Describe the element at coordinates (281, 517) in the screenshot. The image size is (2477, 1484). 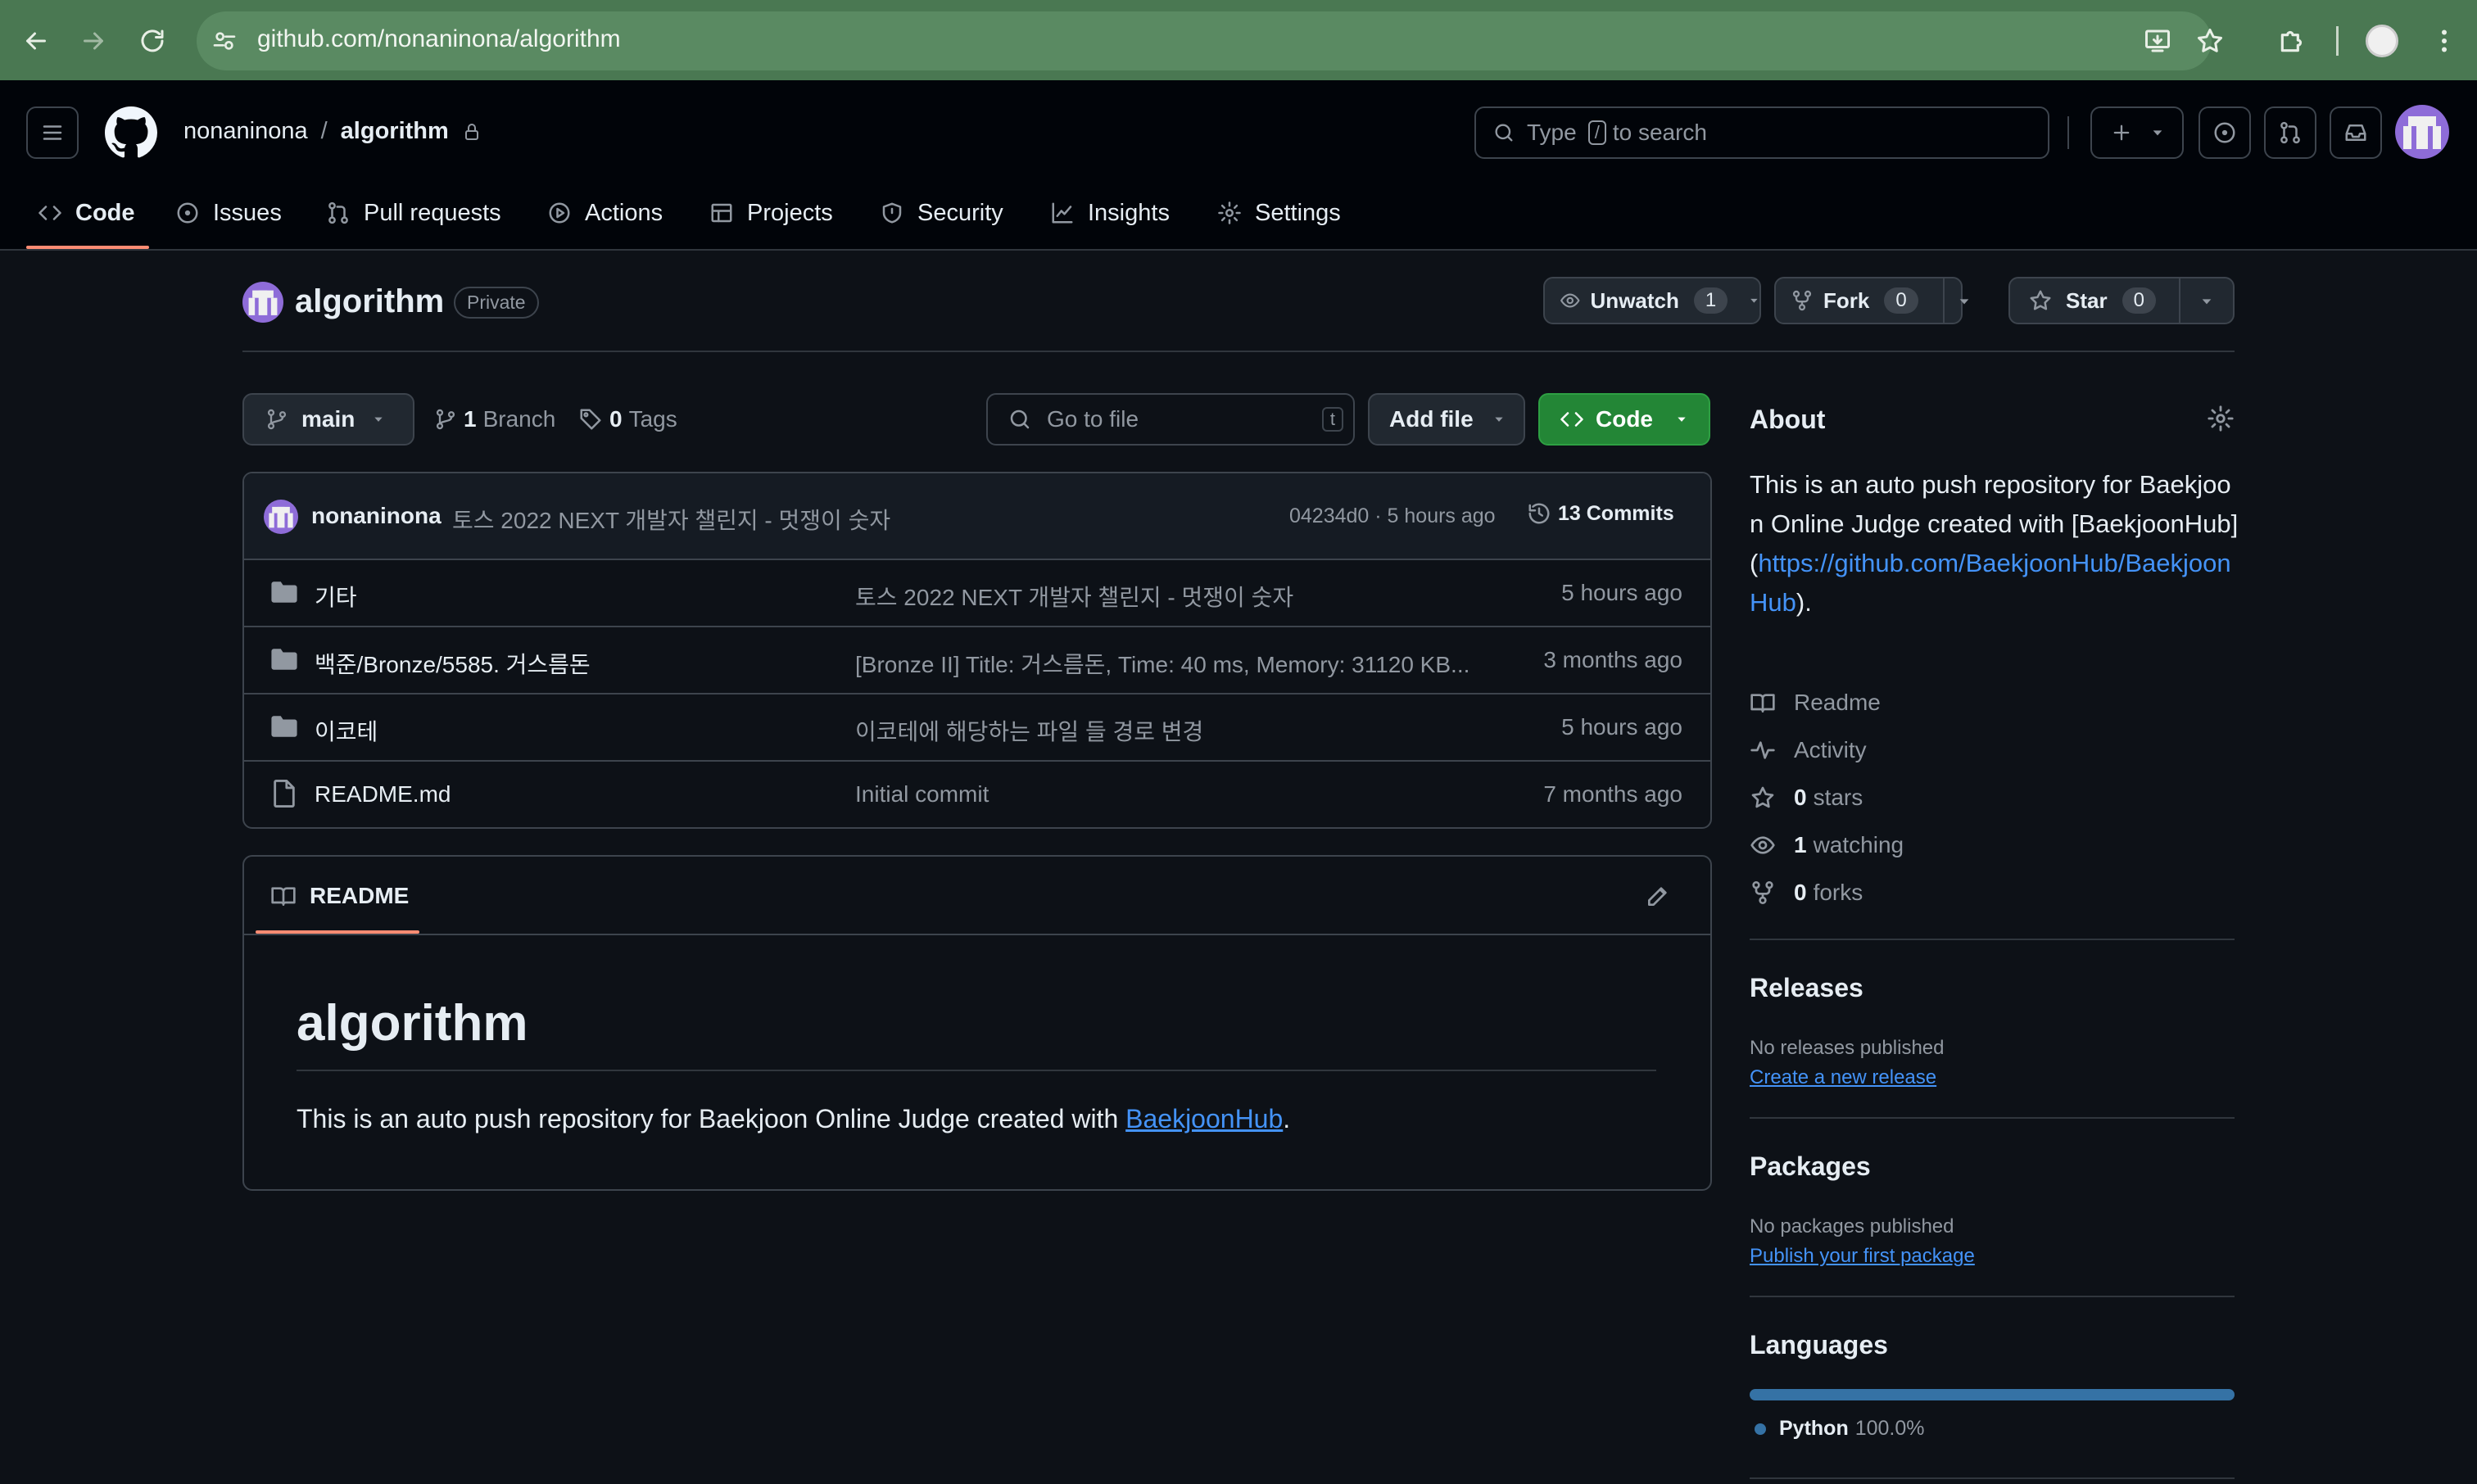
I see `commit-author-avatar` at that location.